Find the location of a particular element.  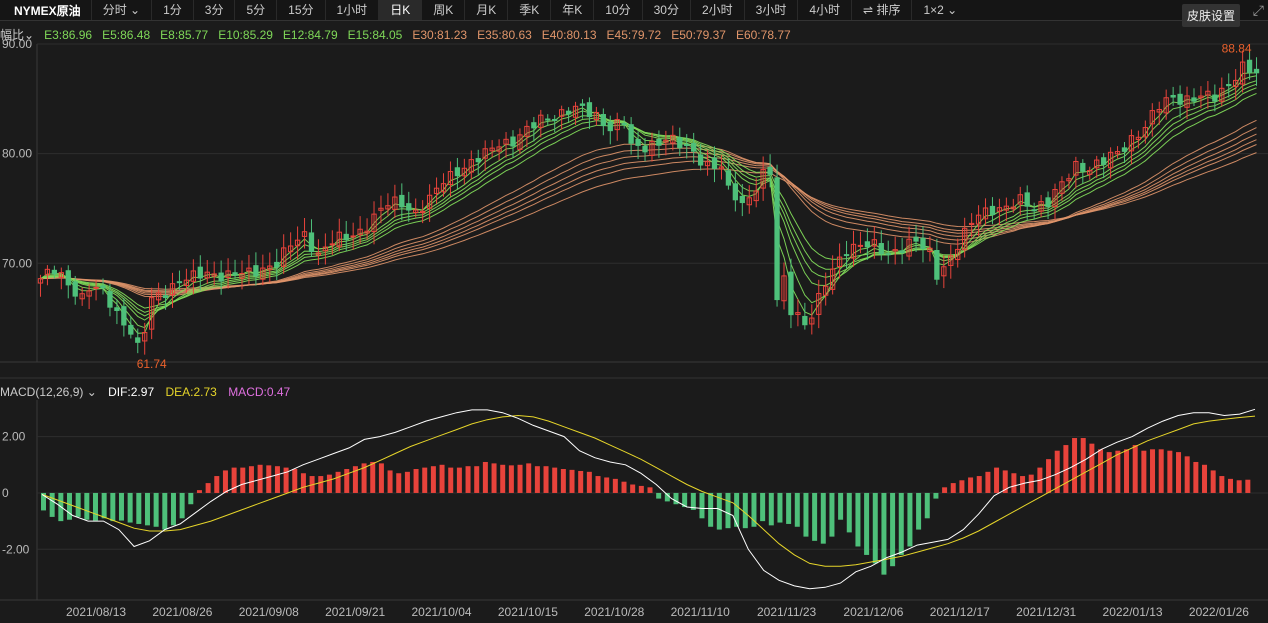

price-tick-label: 80.00 is located at coordinates (17, 154).